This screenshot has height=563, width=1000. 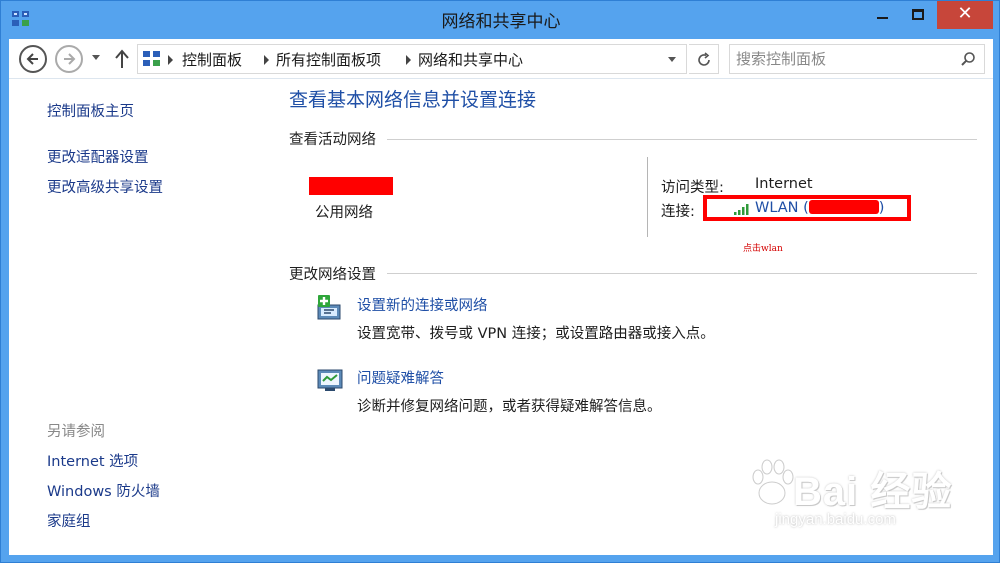 I want to click on breadcrumb-network-center: 网络和共享中心, so click(x=470, y=59).